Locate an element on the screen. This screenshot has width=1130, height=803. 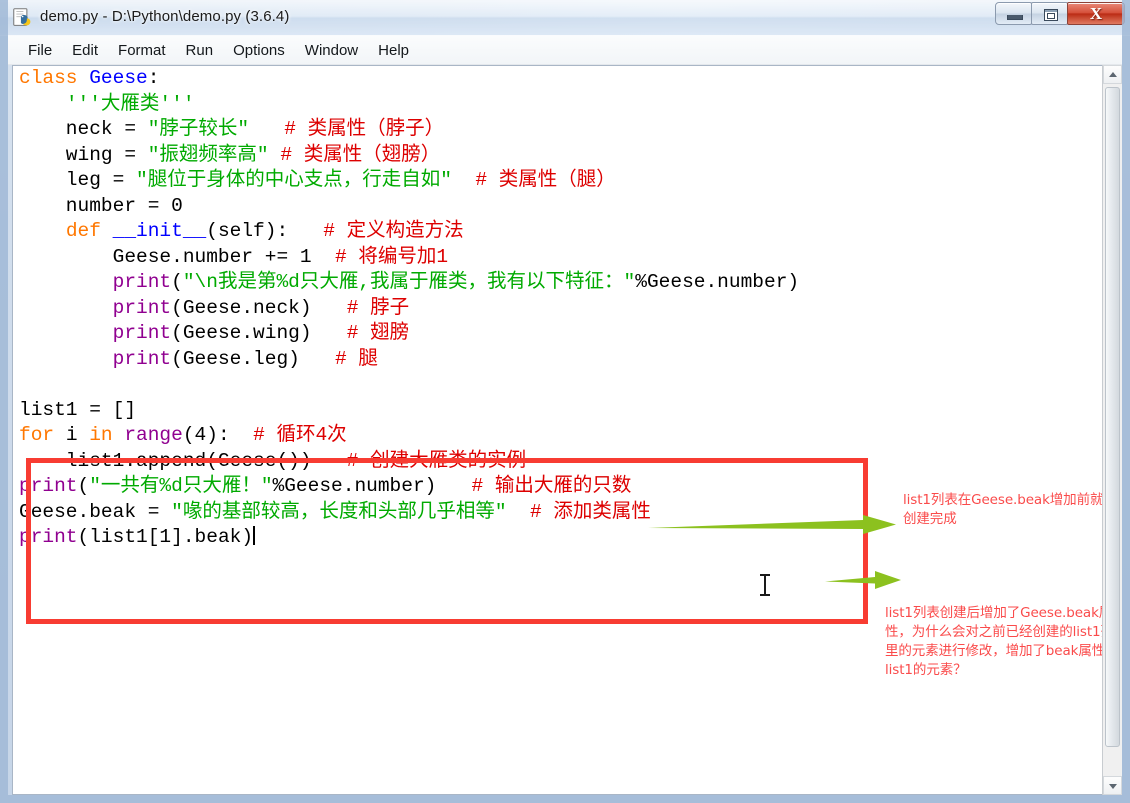
code-line: print(Geese.leg) # 腿 is located at coordinates (409, 360).